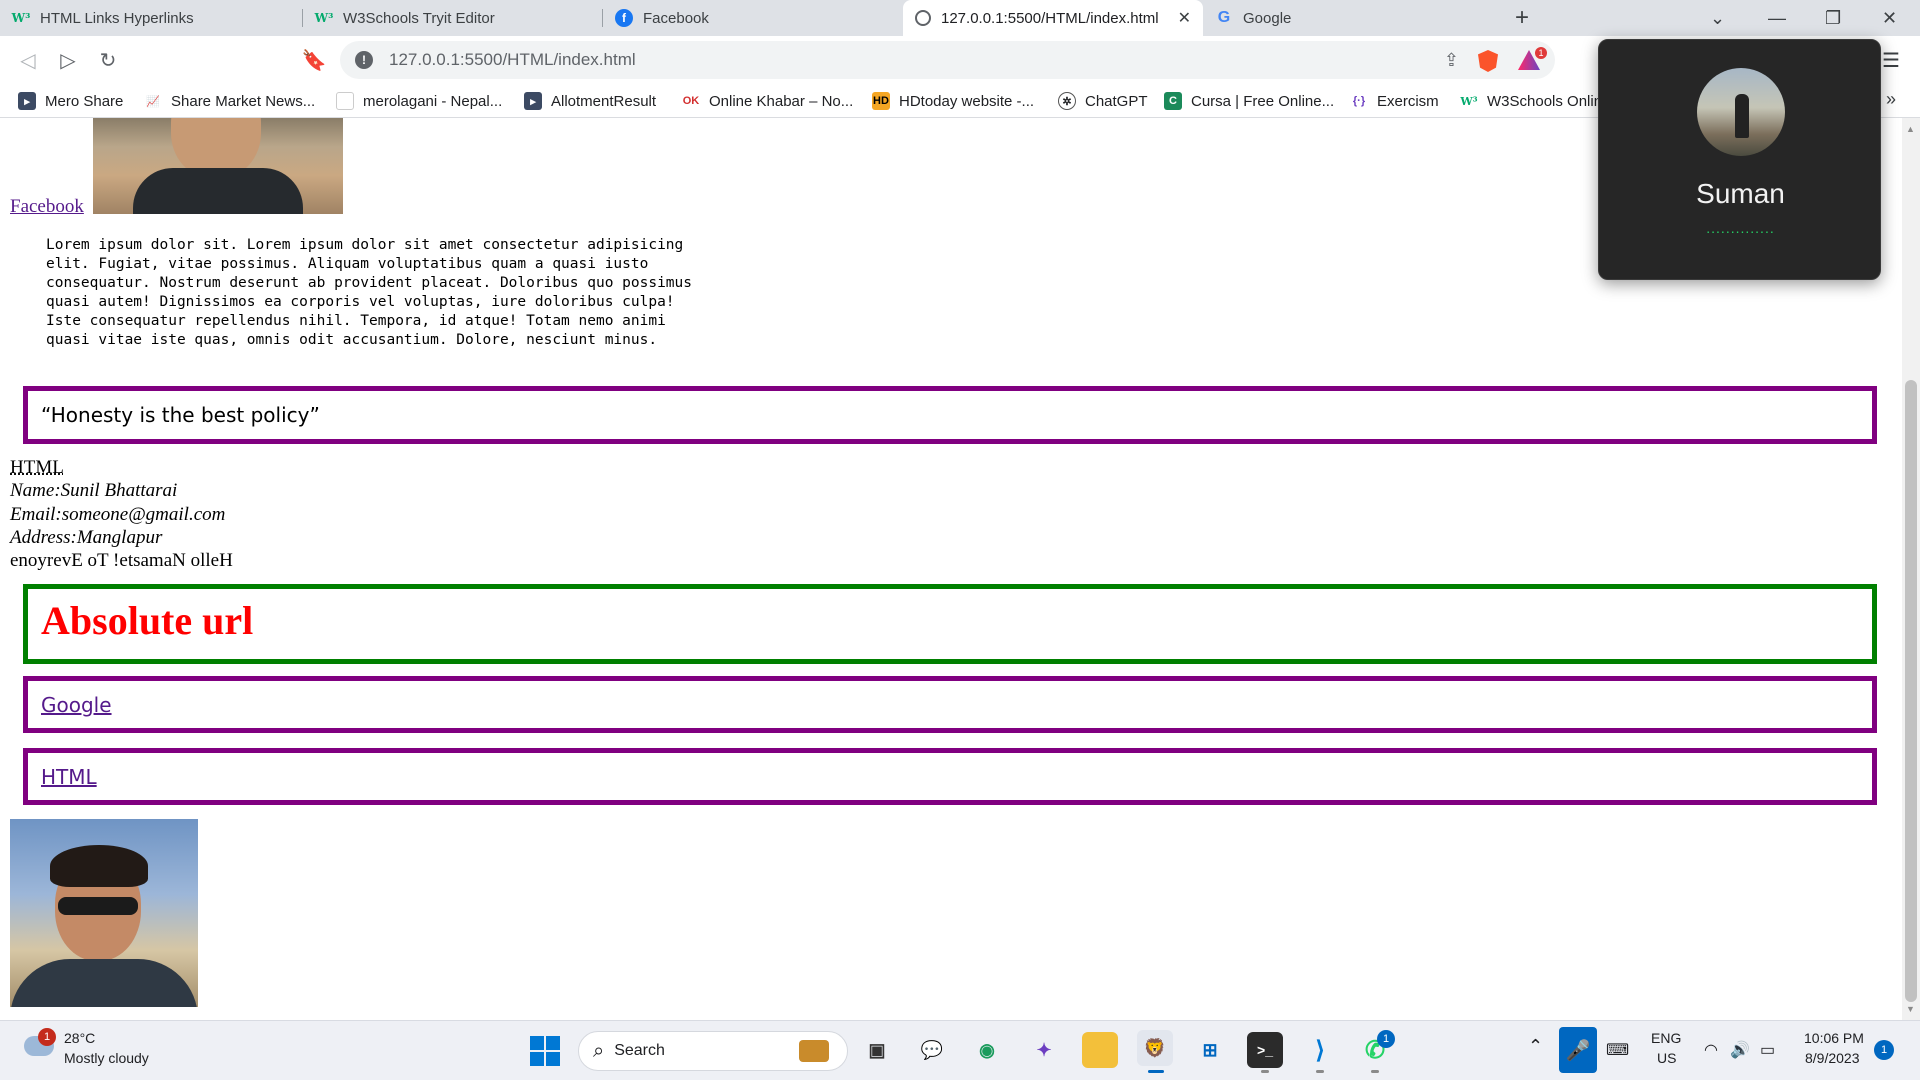 This screenshot has height=1080, width=1920. I want to click on start-button, so click(545, 1051).